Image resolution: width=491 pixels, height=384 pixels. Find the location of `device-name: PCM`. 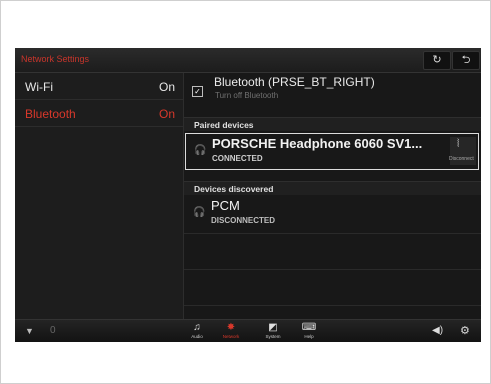

device-name: PCM is located at coordinates (225, 205).